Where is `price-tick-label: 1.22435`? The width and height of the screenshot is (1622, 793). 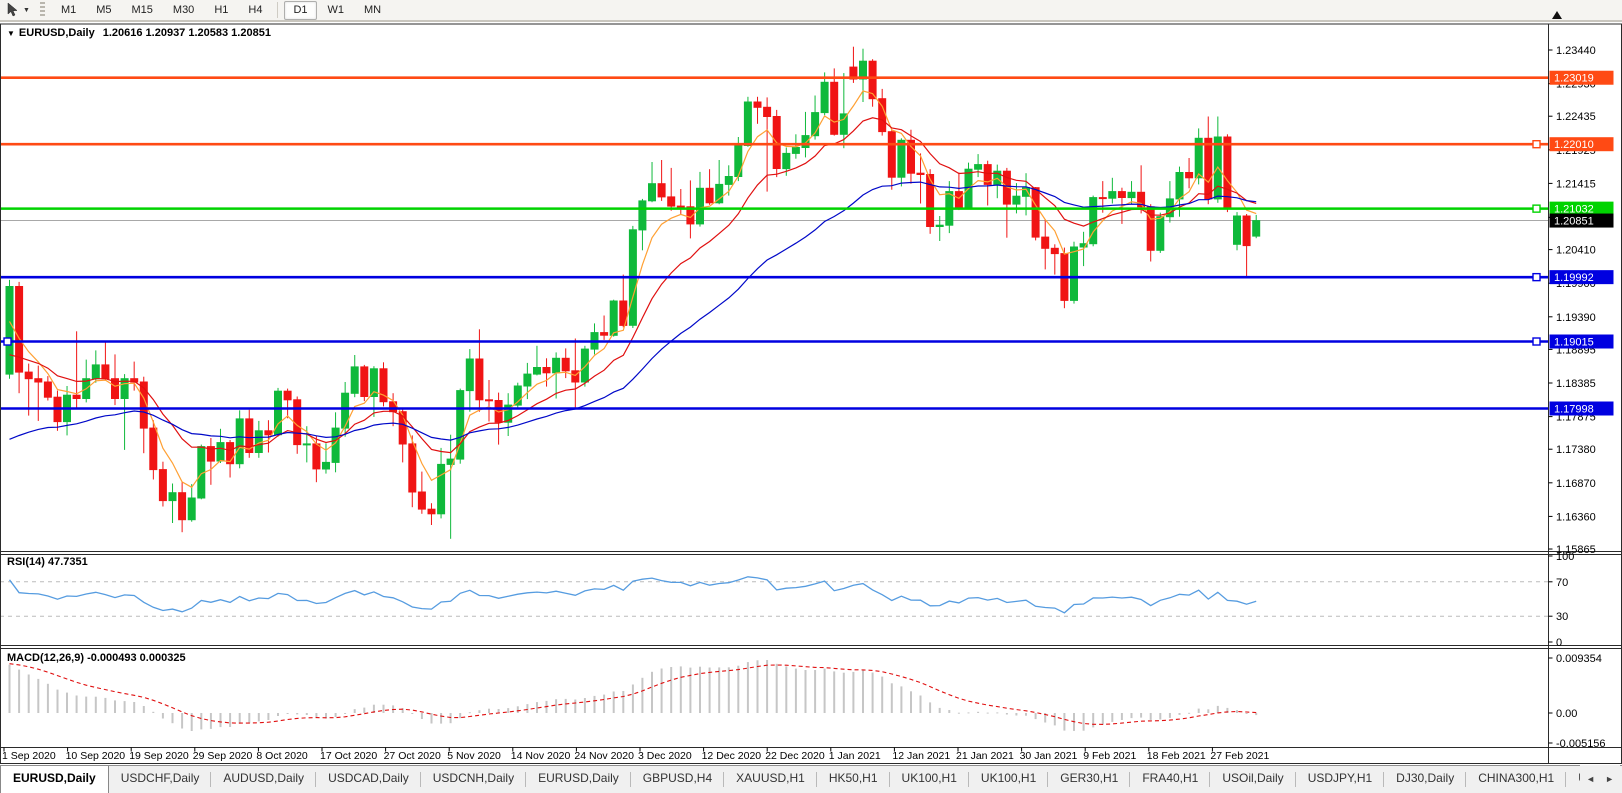 price-tick-label: 1.22435 is located at coordinates (1576, 117).